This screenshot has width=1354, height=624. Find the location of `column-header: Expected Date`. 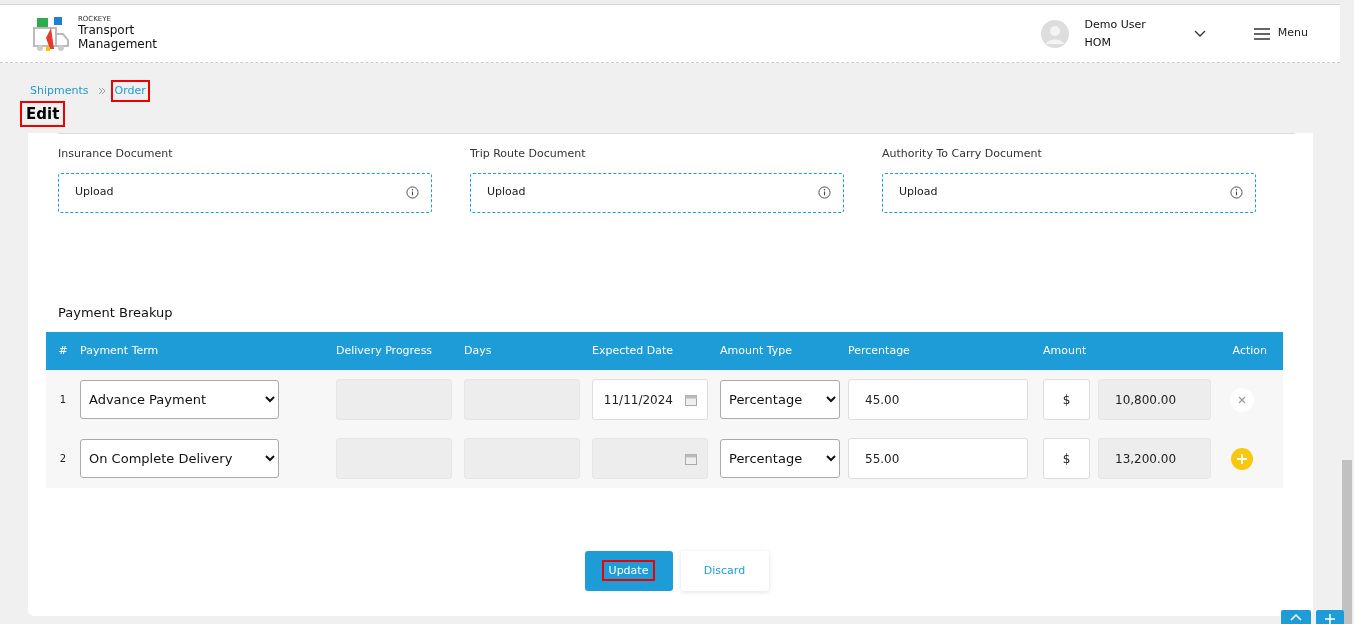

column-header: Expected Date is located at coordinates (633, 350).